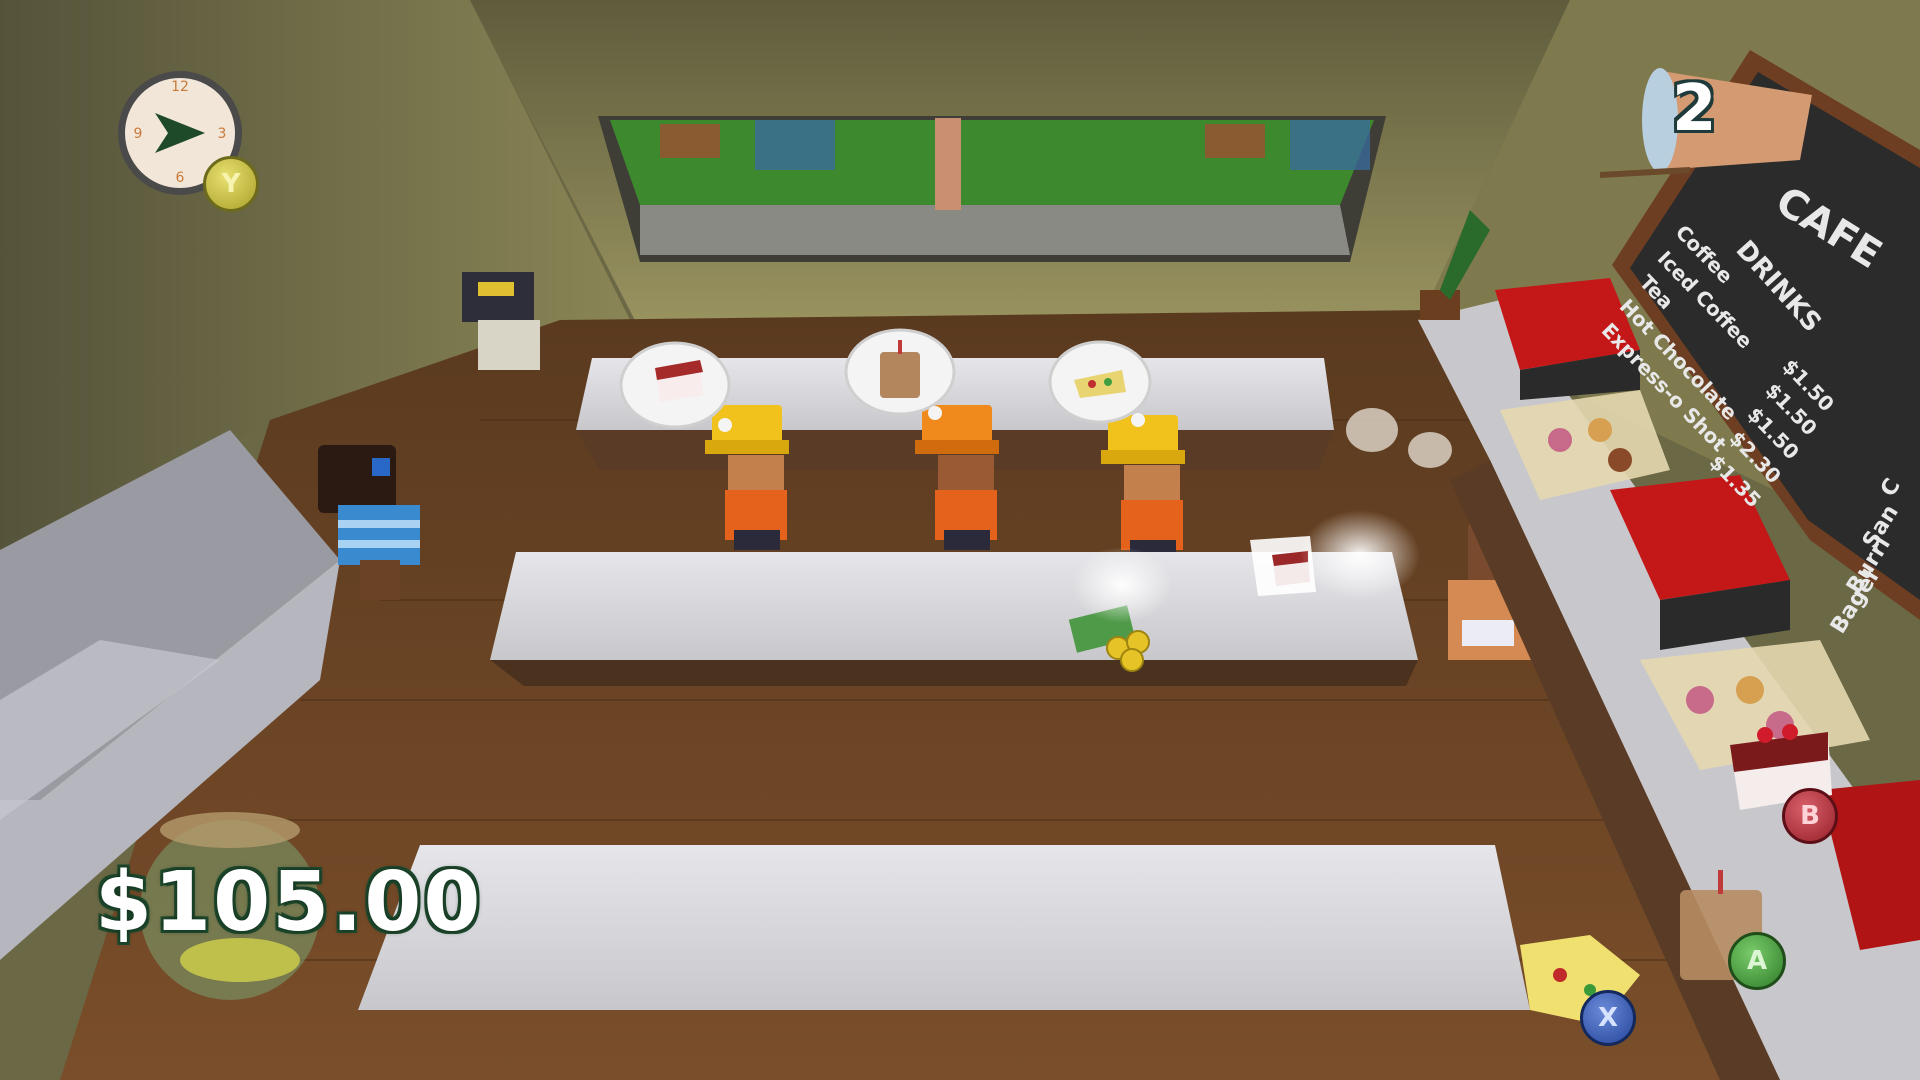  What do you see at coordinates (1810, 816) in the screenshot?
I see `b-button-icon: B` at bounding box center [1810, 816].